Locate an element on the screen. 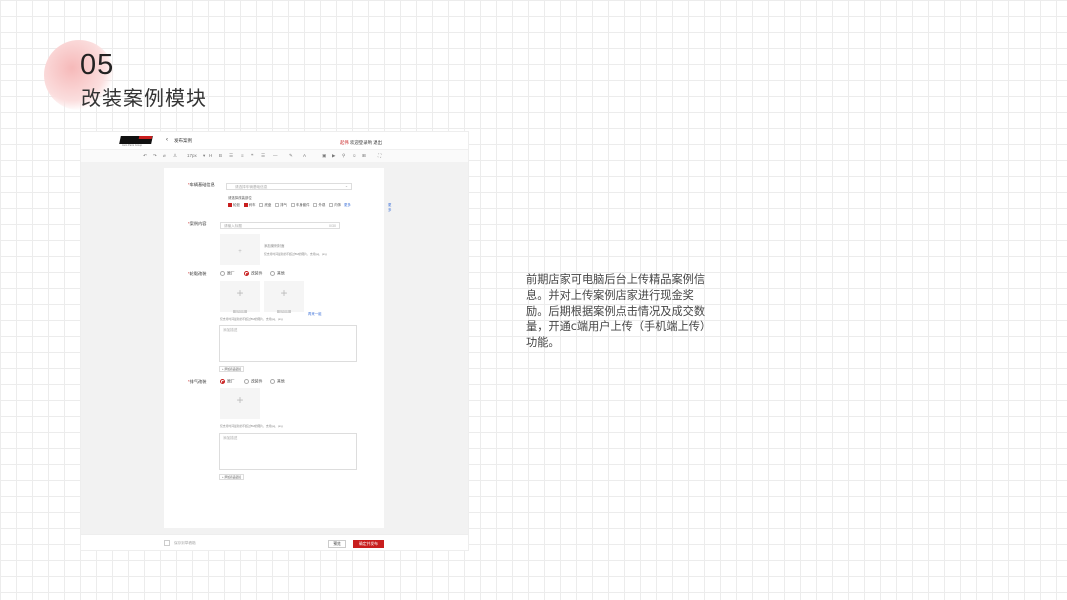 This screenshot has height=600, width=1067. part-checkbox: 刹车 is located at coordinates (249, 205).